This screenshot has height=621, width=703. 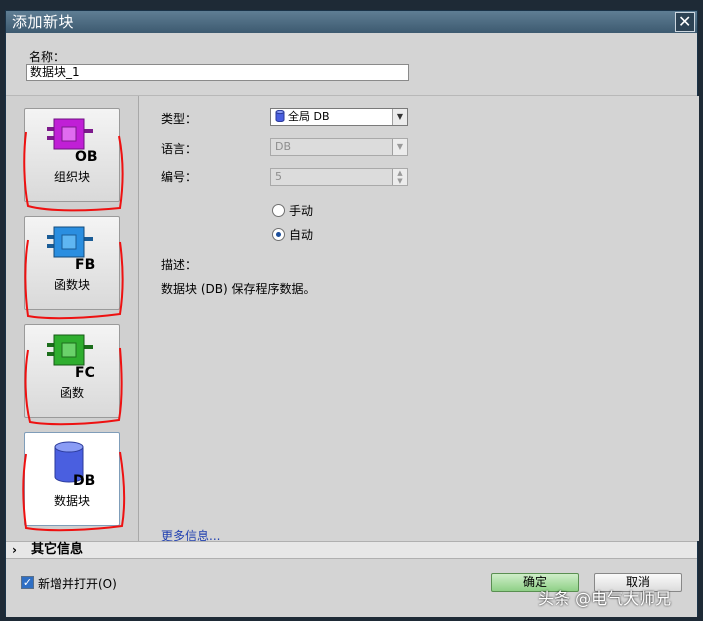 What do you see at coordinates (74, 465) in the screenshot?
I see `db-block-icon: DB` at bounding box center [74, 465].